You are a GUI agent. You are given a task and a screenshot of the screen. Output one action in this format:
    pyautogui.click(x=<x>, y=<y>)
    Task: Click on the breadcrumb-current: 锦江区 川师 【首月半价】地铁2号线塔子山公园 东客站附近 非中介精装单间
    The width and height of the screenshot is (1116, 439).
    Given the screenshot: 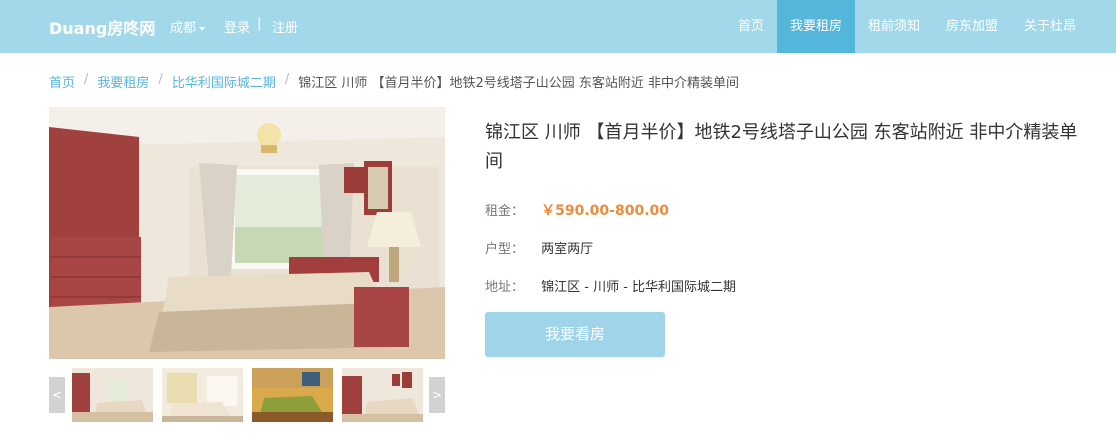 What is the action you would take?
    pyautogui.click(x=519, y=83)
    